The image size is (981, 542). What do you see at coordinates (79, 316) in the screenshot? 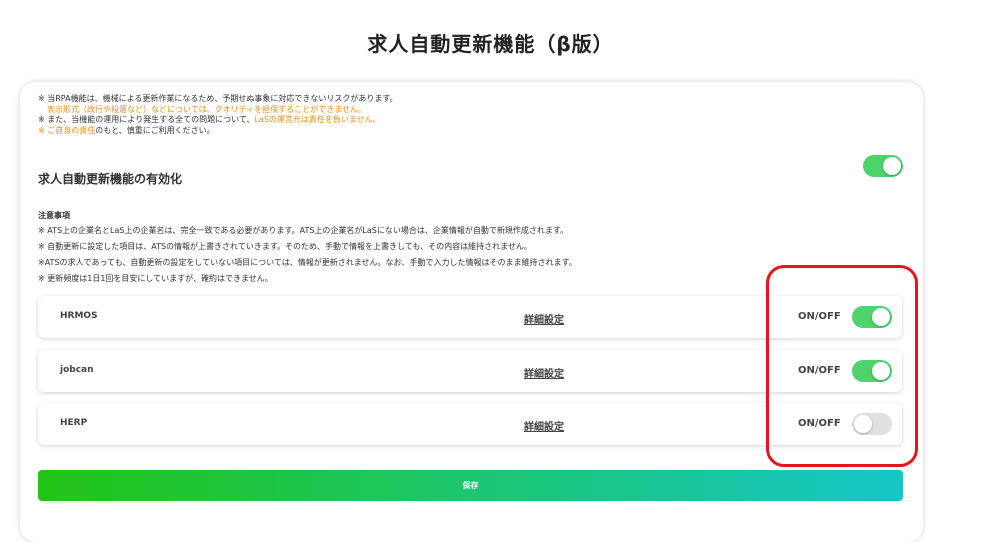
I see `ats-name: HRMOS` at bounding box center [79, 316].